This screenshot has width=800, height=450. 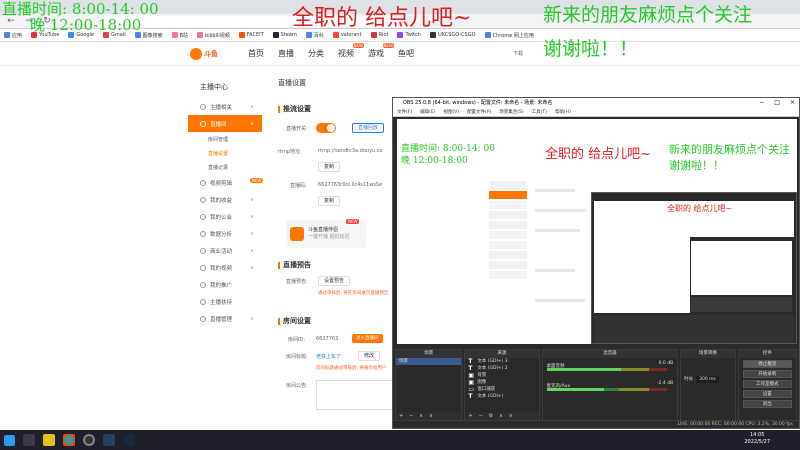 What do you see at coordinates (49, 440) in the screenshot?
I see `explorer-icon` at bounding box center [49, 440].